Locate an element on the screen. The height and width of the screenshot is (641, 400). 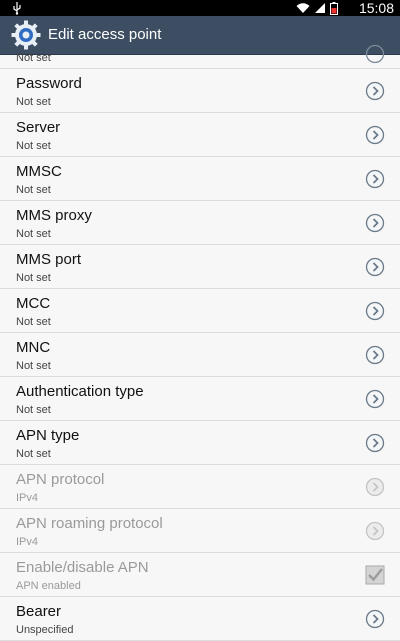
list-item-authentication-type: Authentication type Not set is located at coordinates (200, 399).